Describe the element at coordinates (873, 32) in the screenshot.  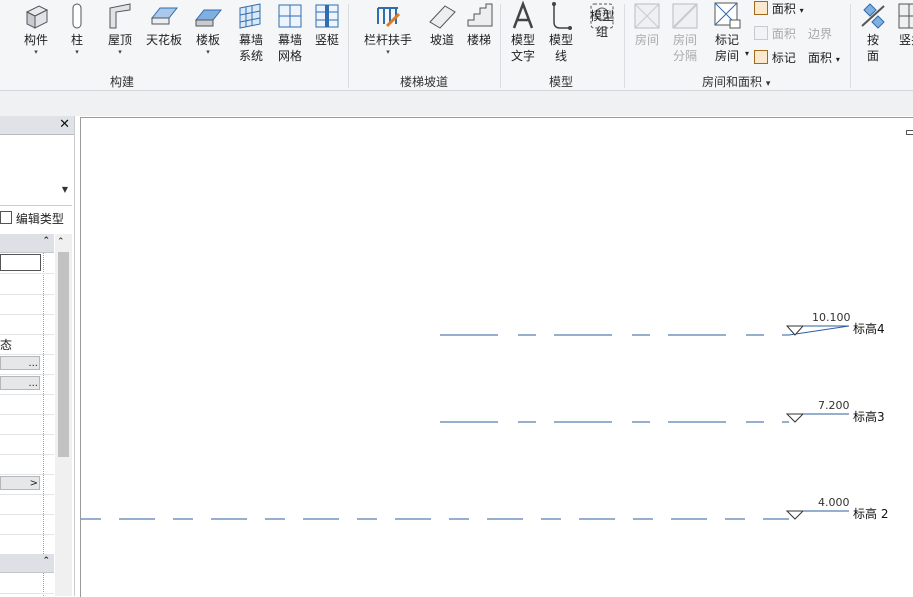
I see `by-face-button: 按 面` at that location.